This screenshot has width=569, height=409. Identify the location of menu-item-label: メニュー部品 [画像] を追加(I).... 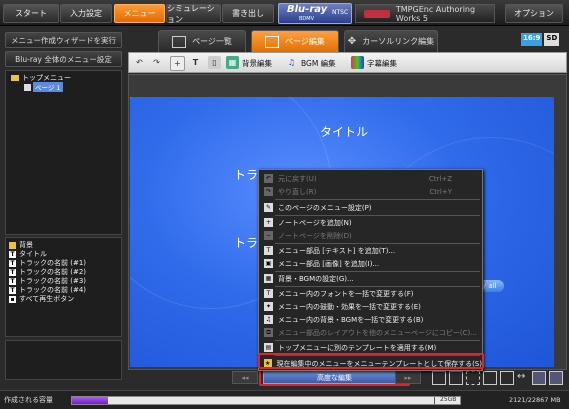
(329, 263).